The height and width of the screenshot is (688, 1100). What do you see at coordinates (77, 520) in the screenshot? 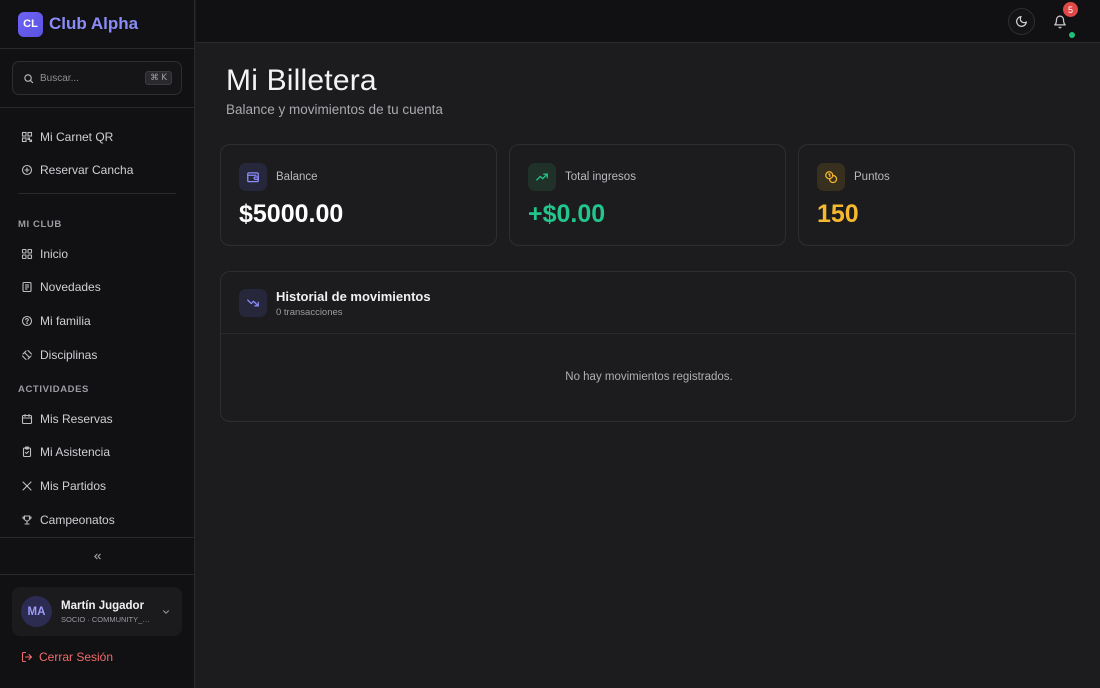
I see `sidebar-item-label: Campeonatos` at bounding box center [77, 520].